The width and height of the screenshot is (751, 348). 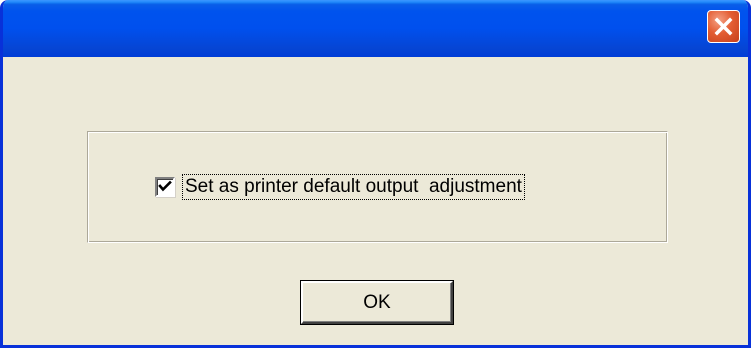 I want to click on close-button, so click(x=723, y=26).